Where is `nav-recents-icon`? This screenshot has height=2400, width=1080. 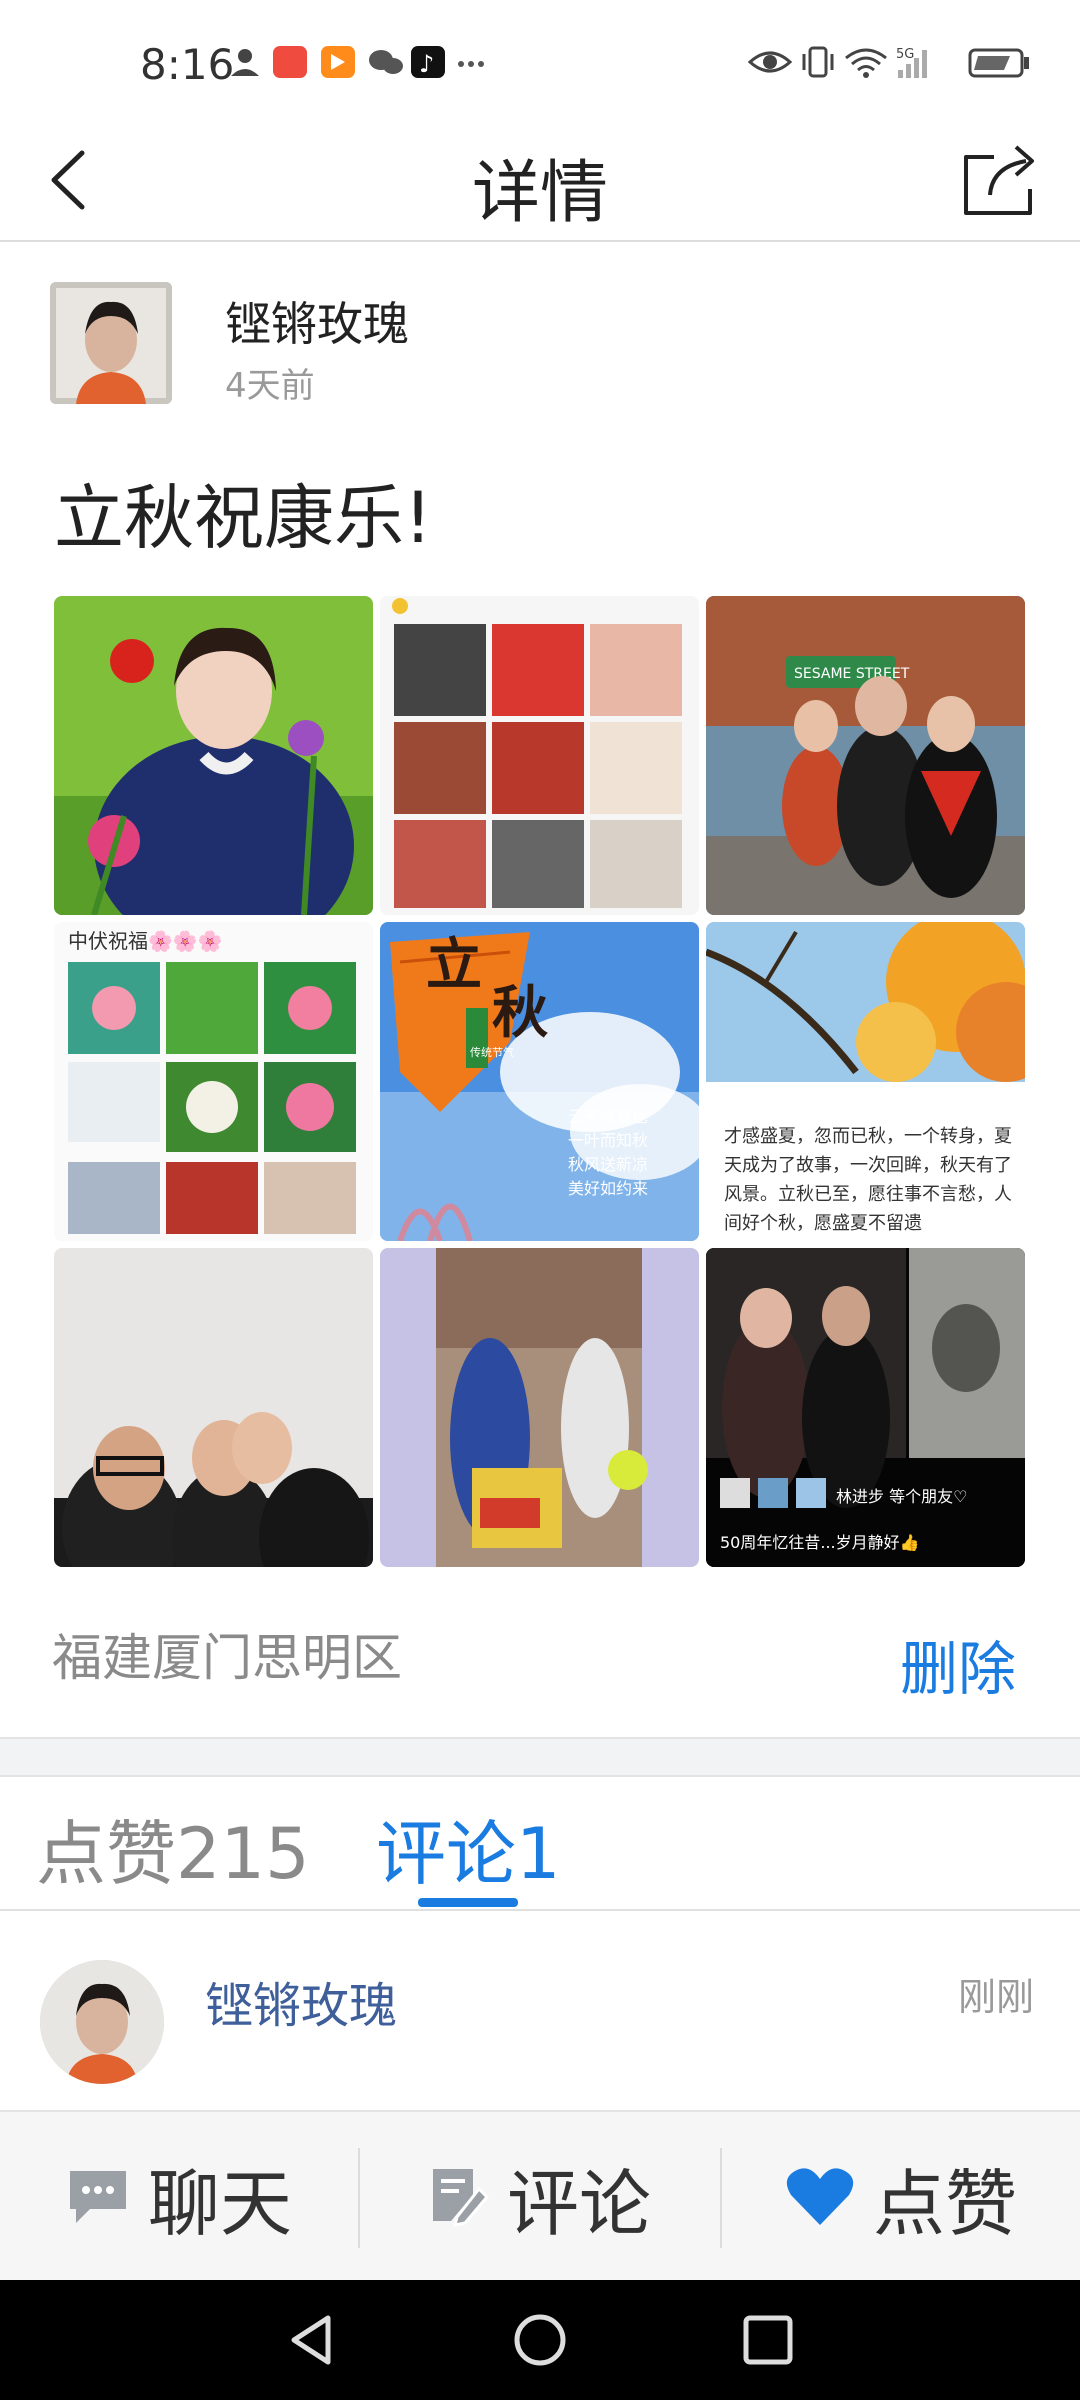 nav-recents-icon is located at coordinates (768, 2340).